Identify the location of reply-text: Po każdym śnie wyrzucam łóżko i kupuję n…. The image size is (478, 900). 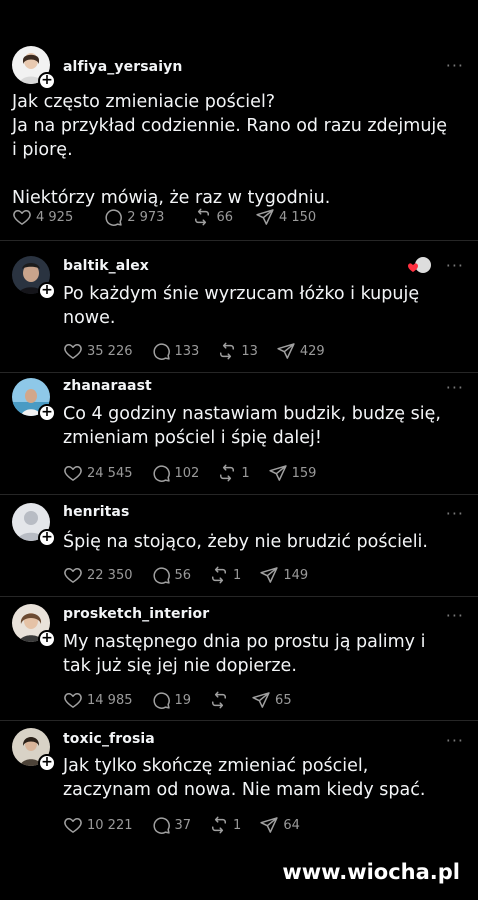
(241, 306).